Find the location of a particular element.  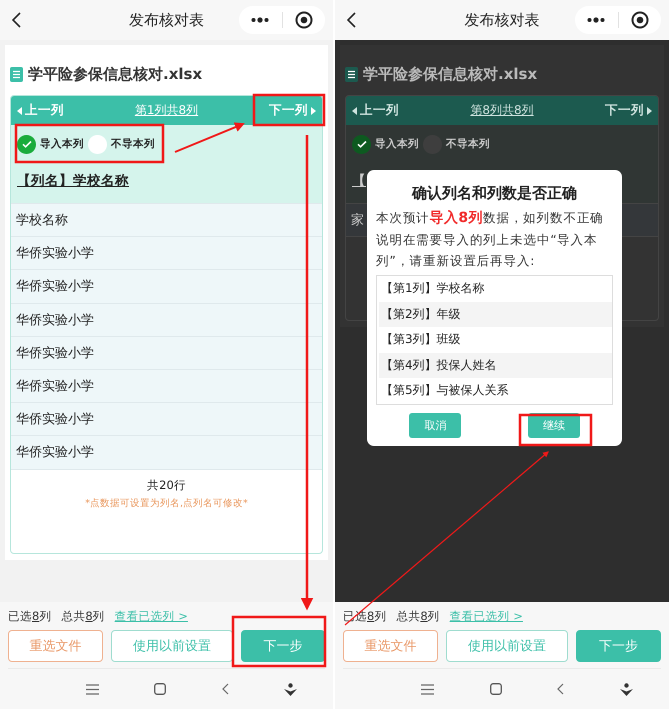

column-name: 【 is located at coordinates (359, 181).